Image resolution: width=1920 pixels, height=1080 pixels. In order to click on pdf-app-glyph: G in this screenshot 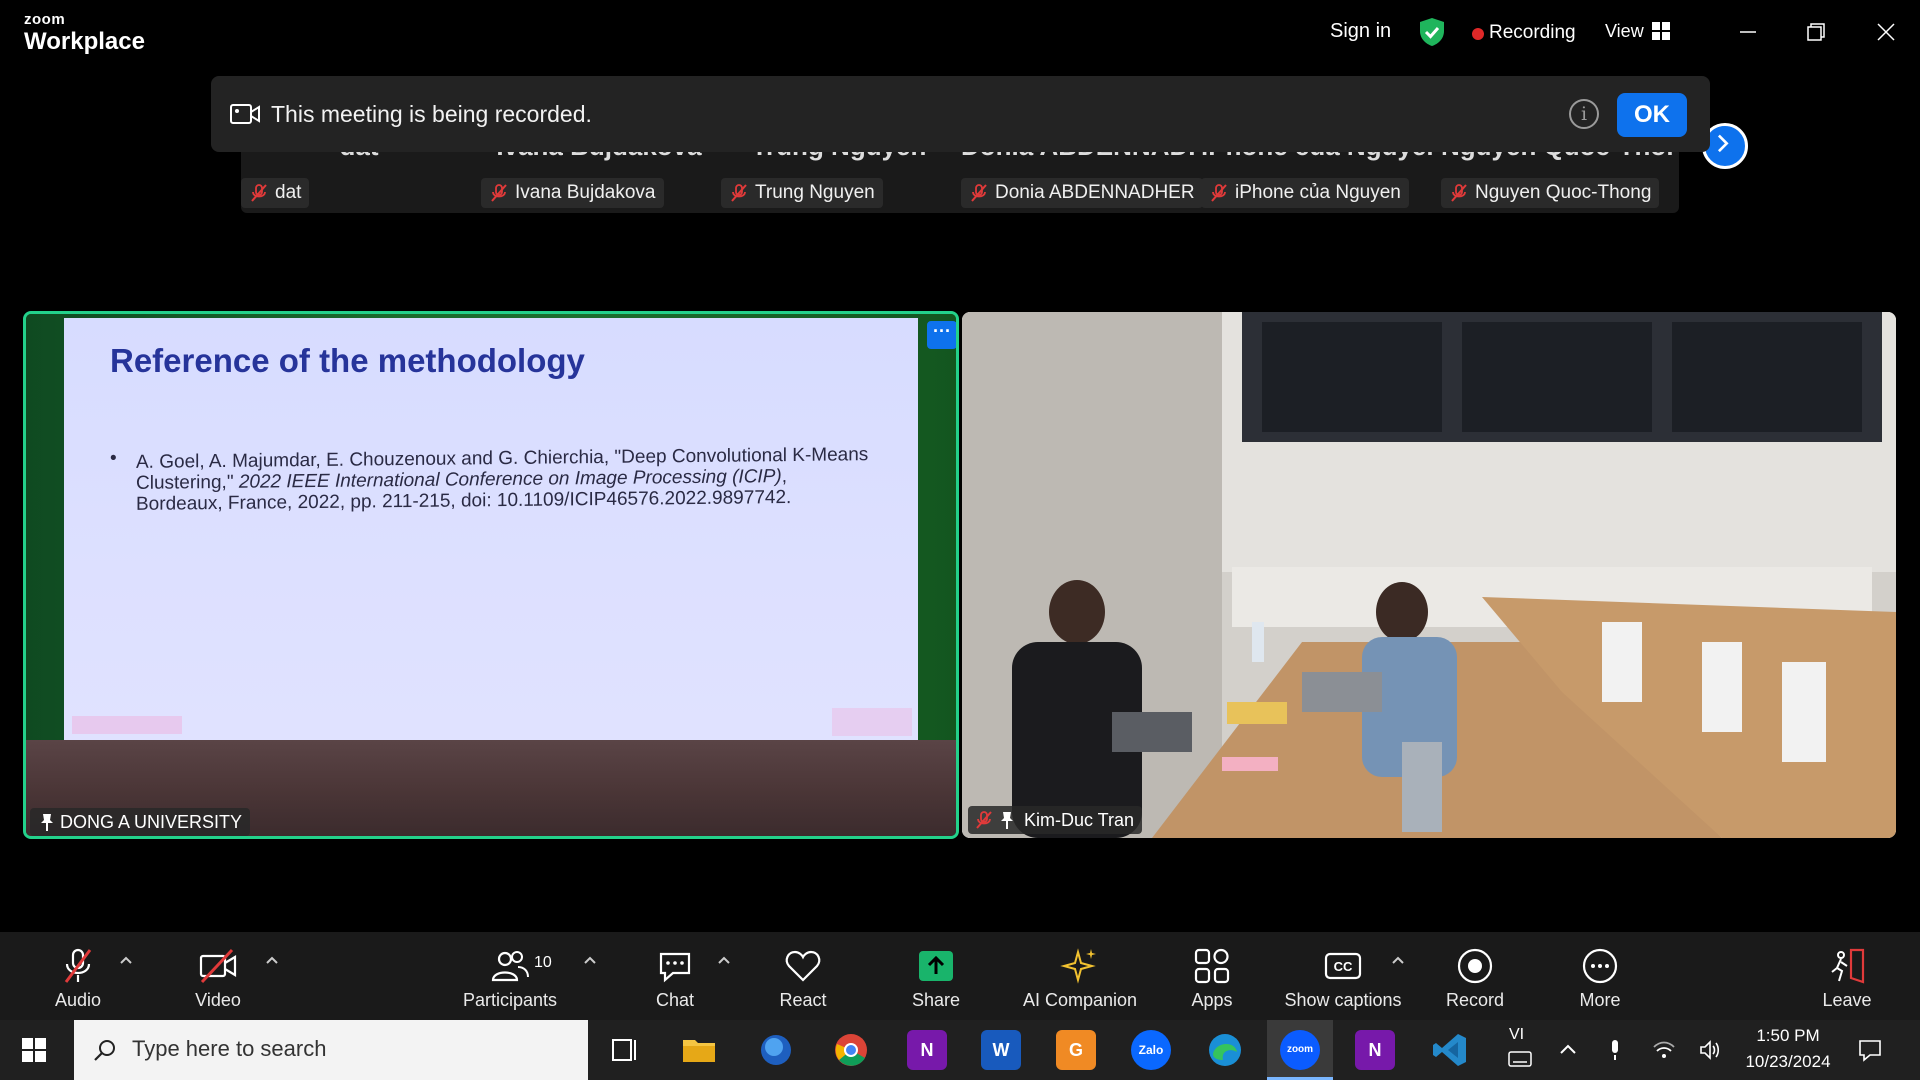, I will do `click(1075, 1050)`.